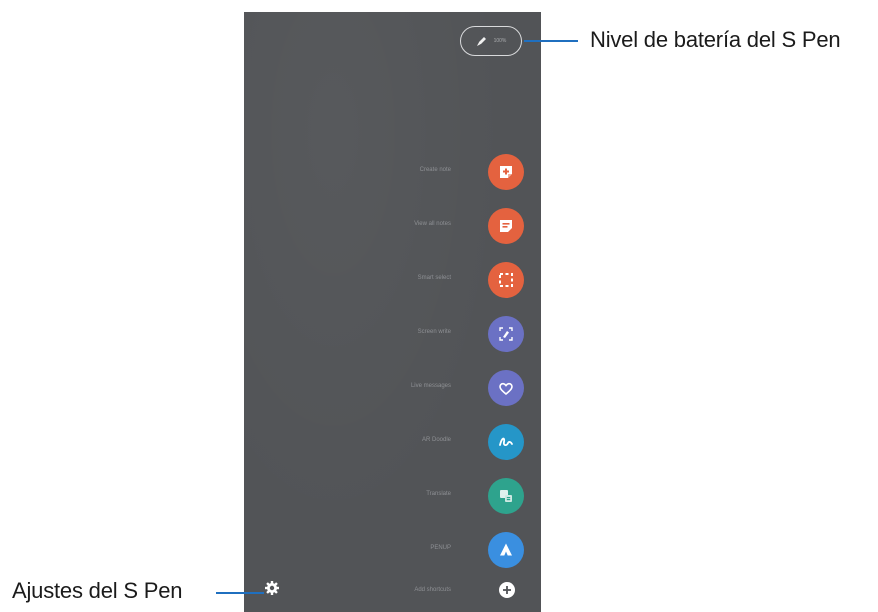 This screenshot has height=612, width=878. Describe the element at coordinates (436, 440) in the screenshot. I see `menu-item-label: AR Doodle` at that location.